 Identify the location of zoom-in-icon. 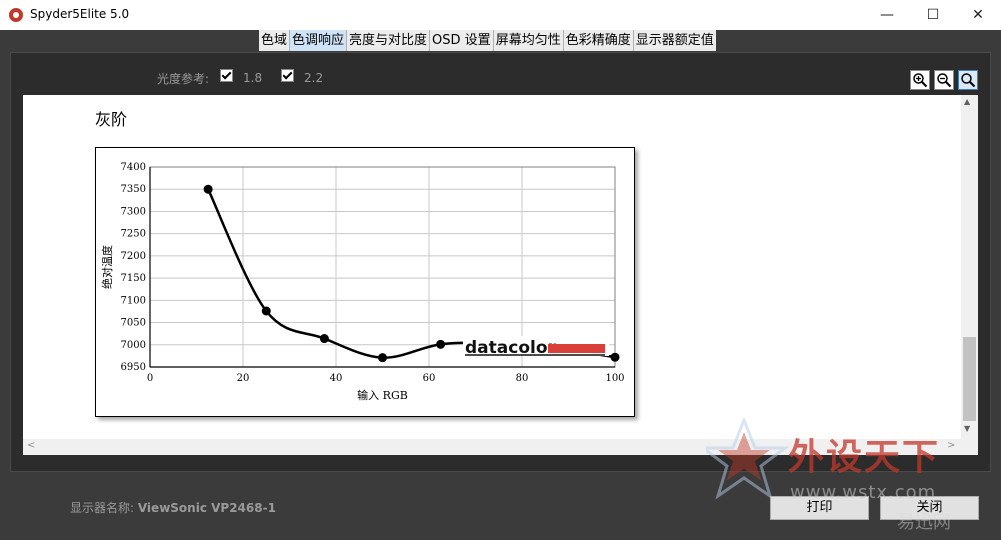
(920, 80).